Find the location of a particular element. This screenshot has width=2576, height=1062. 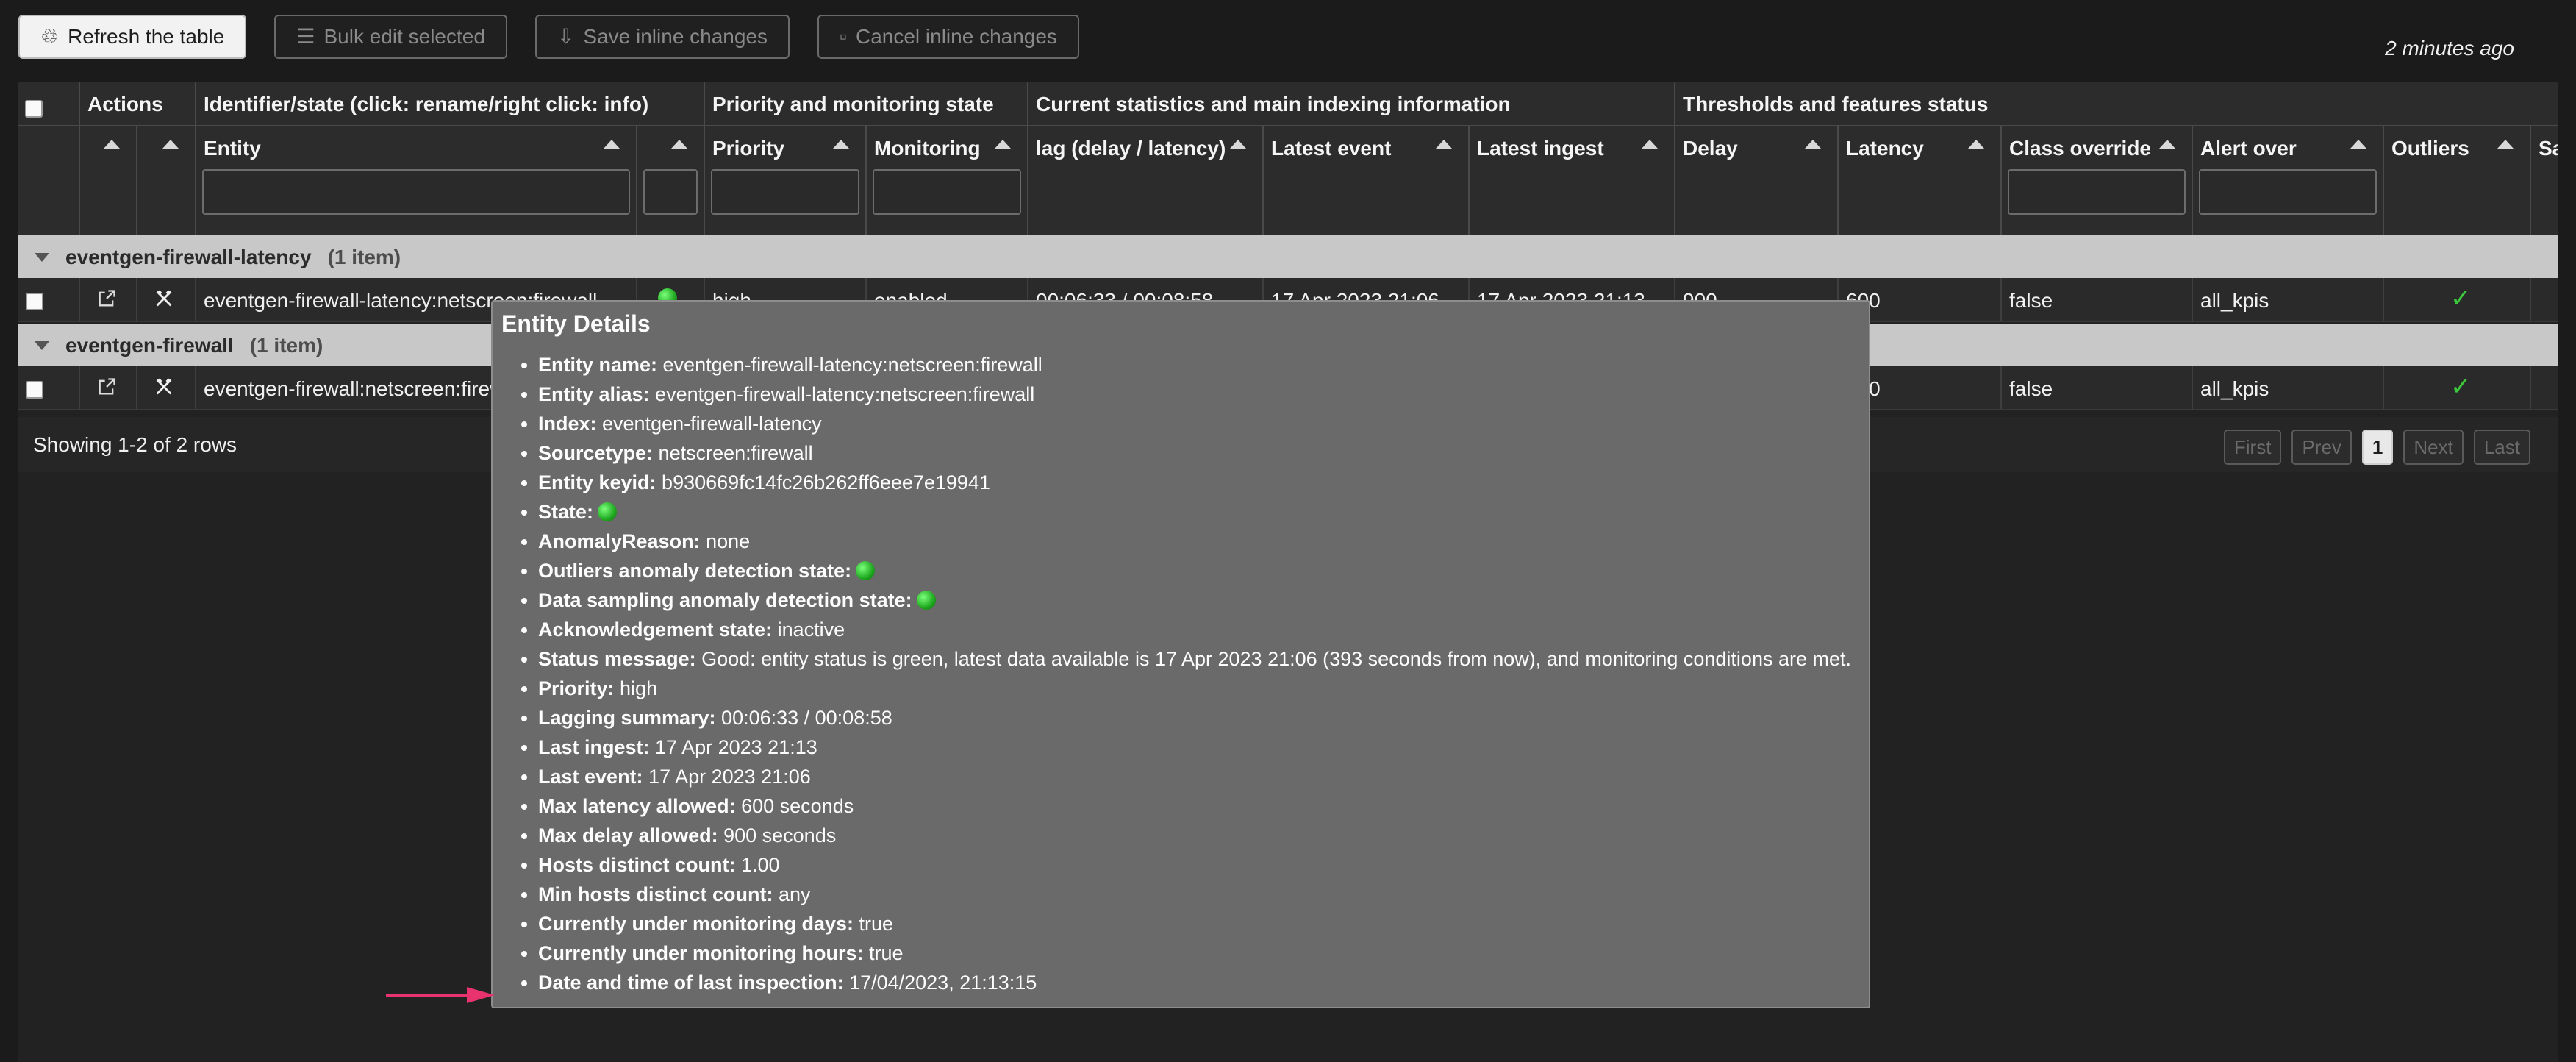

detail-label: Acknowledgement state: is located at coordinates (655, 630).